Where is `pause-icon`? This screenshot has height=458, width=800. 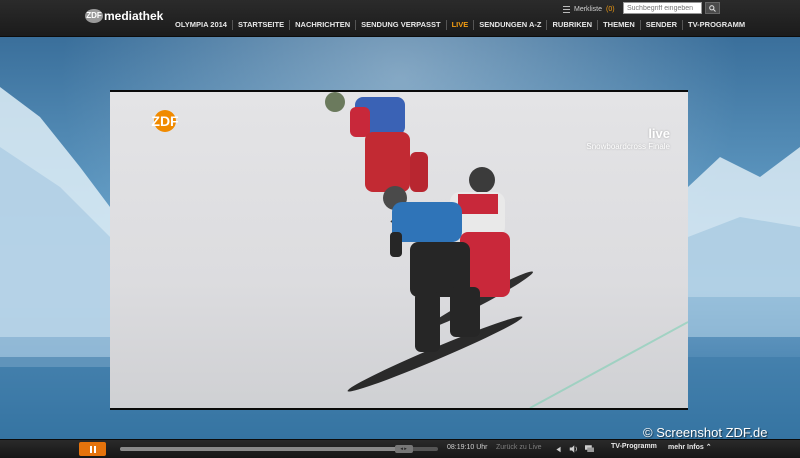
pause-icon is located at coordinates (90, 449).